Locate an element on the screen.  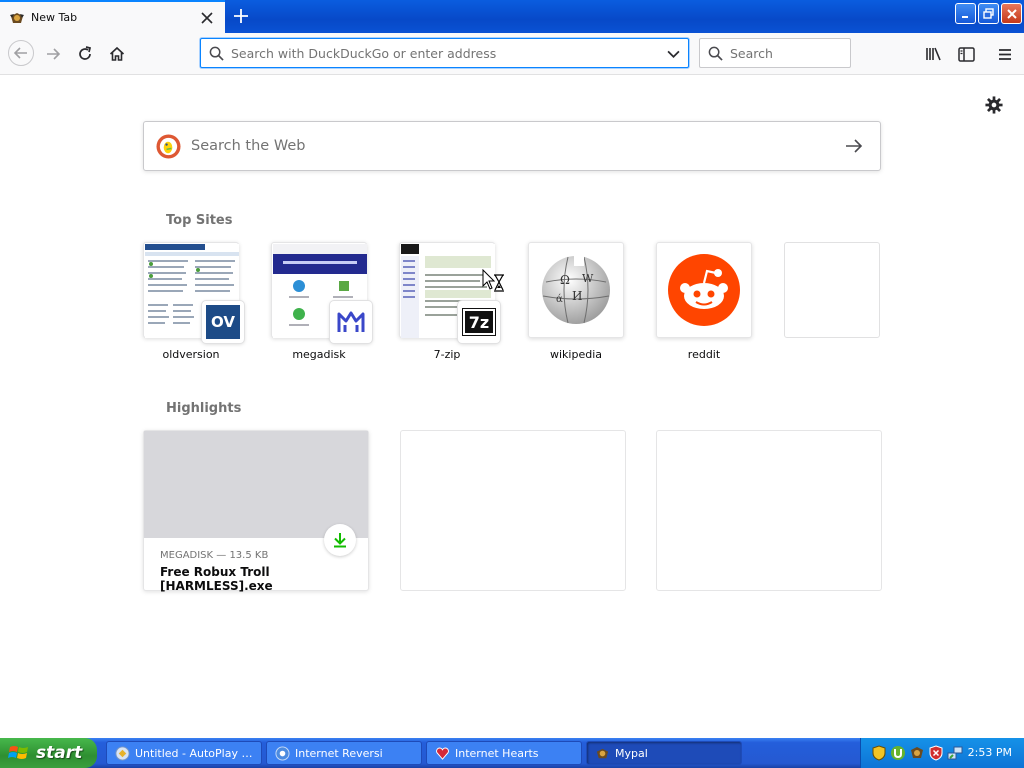
chevron-down-icon is located at coordinates (673, 53).